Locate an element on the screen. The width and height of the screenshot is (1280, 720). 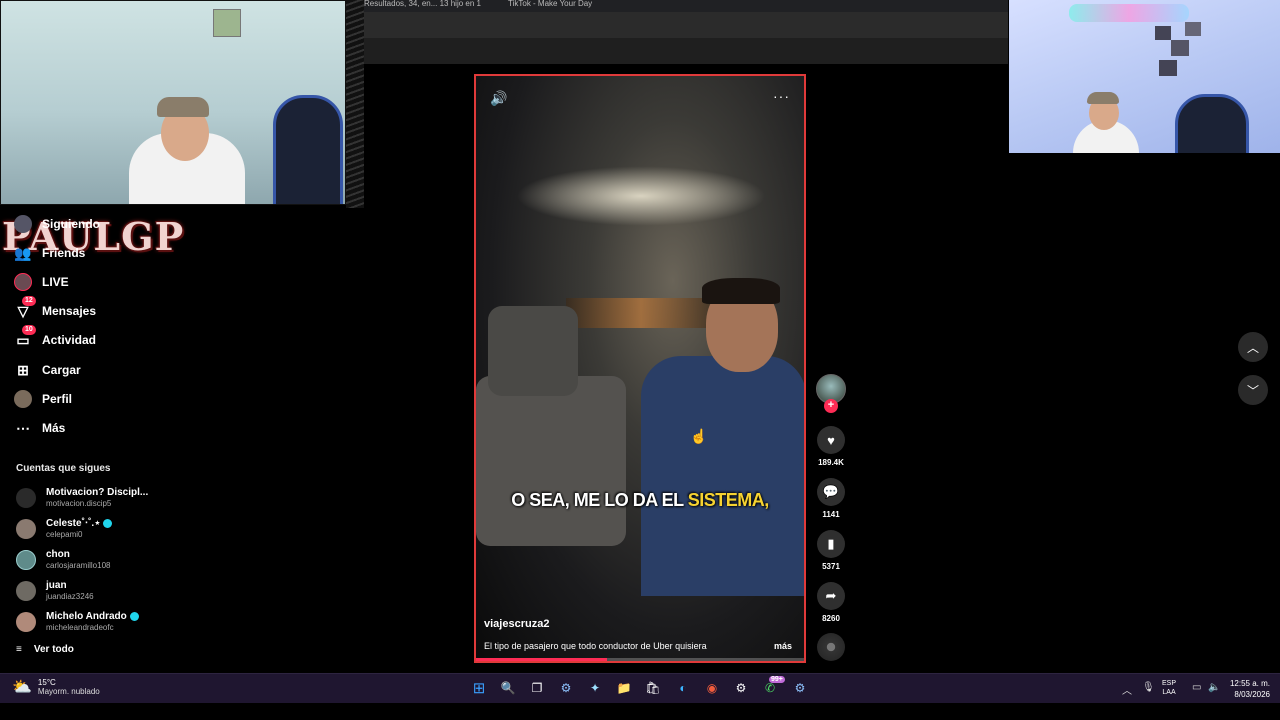
account-handle: juandiaz3246 is located at coordinates (70, 596).